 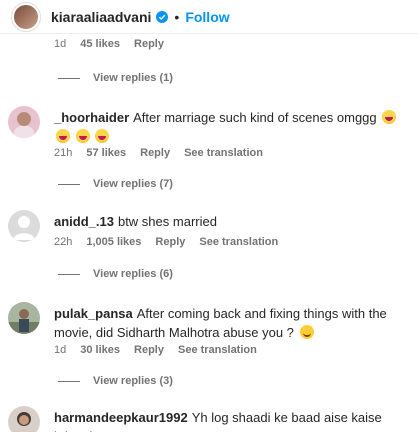 I want to click on follow-button: Follow, so click(x=207, y=17).